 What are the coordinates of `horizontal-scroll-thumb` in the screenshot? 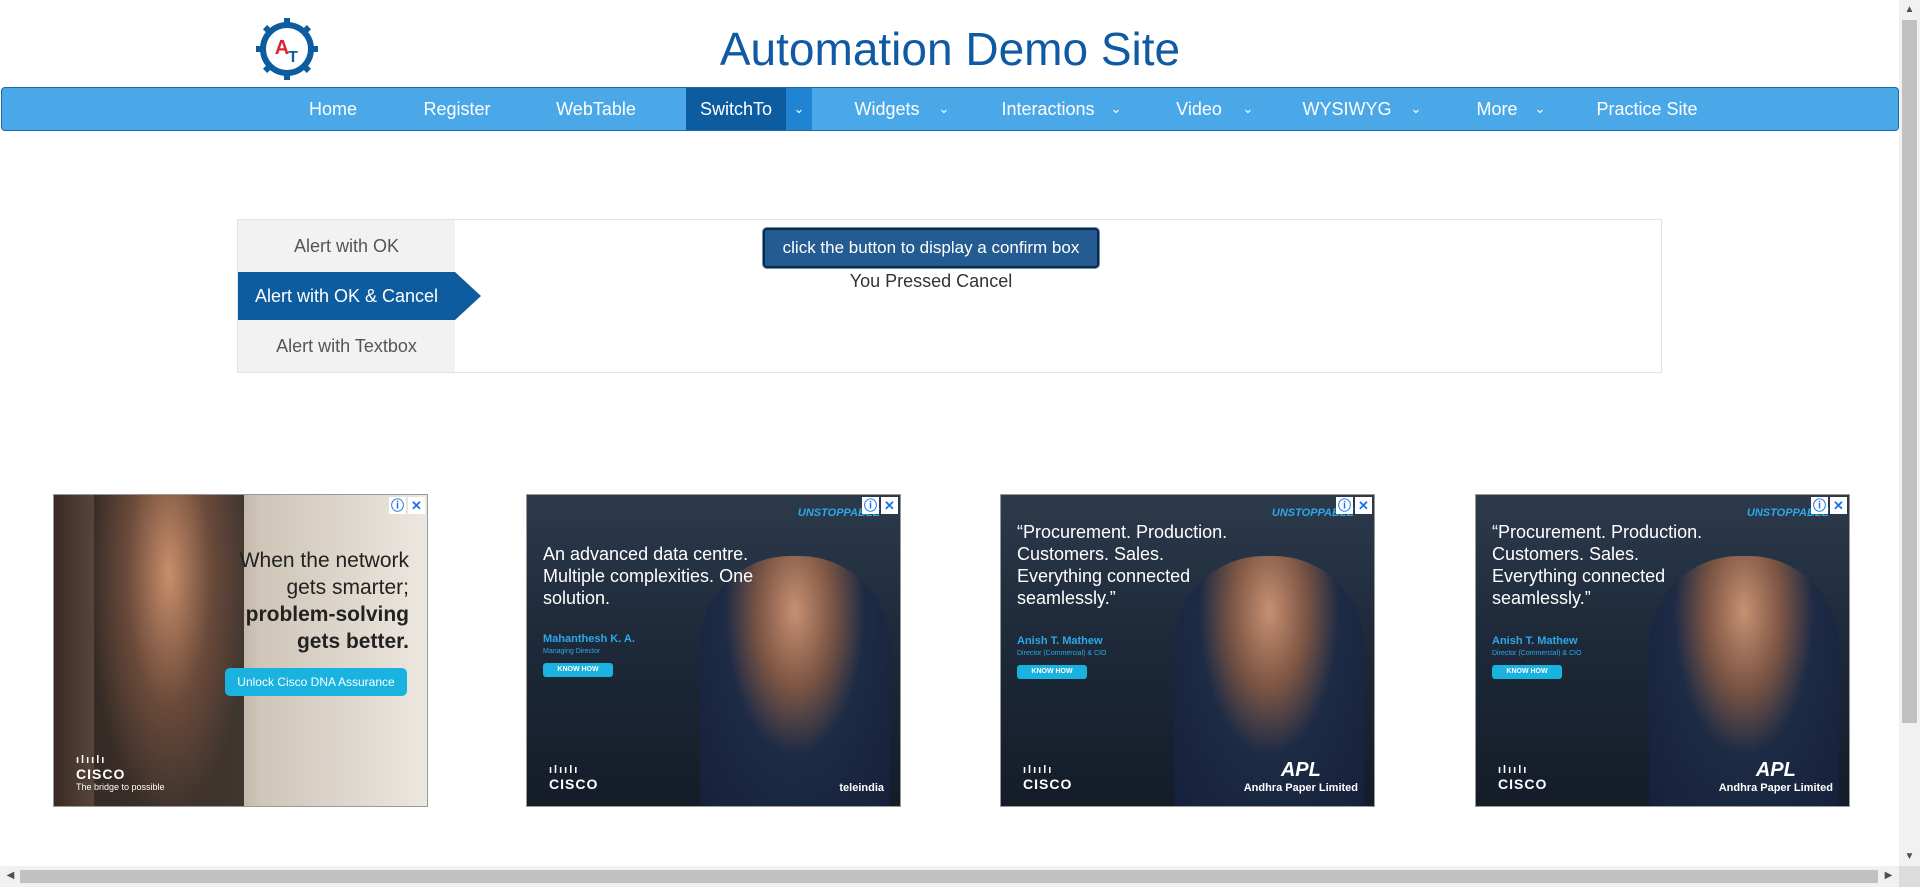 It's located at (949, 876).